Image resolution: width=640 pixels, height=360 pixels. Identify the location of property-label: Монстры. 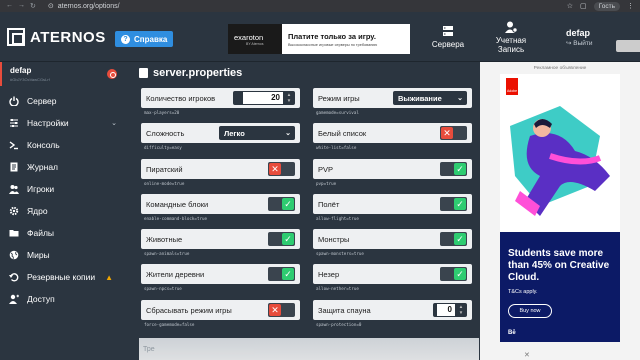
(334, 239).